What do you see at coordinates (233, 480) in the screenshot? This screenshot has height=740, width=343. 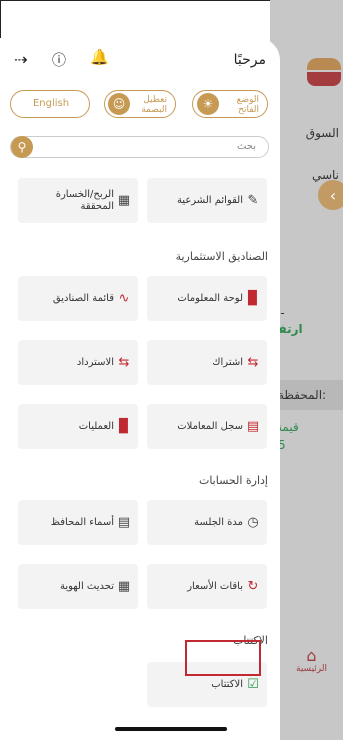 I see `section-account-management: إدارة الحسابات` at bounding box center [233, 480].